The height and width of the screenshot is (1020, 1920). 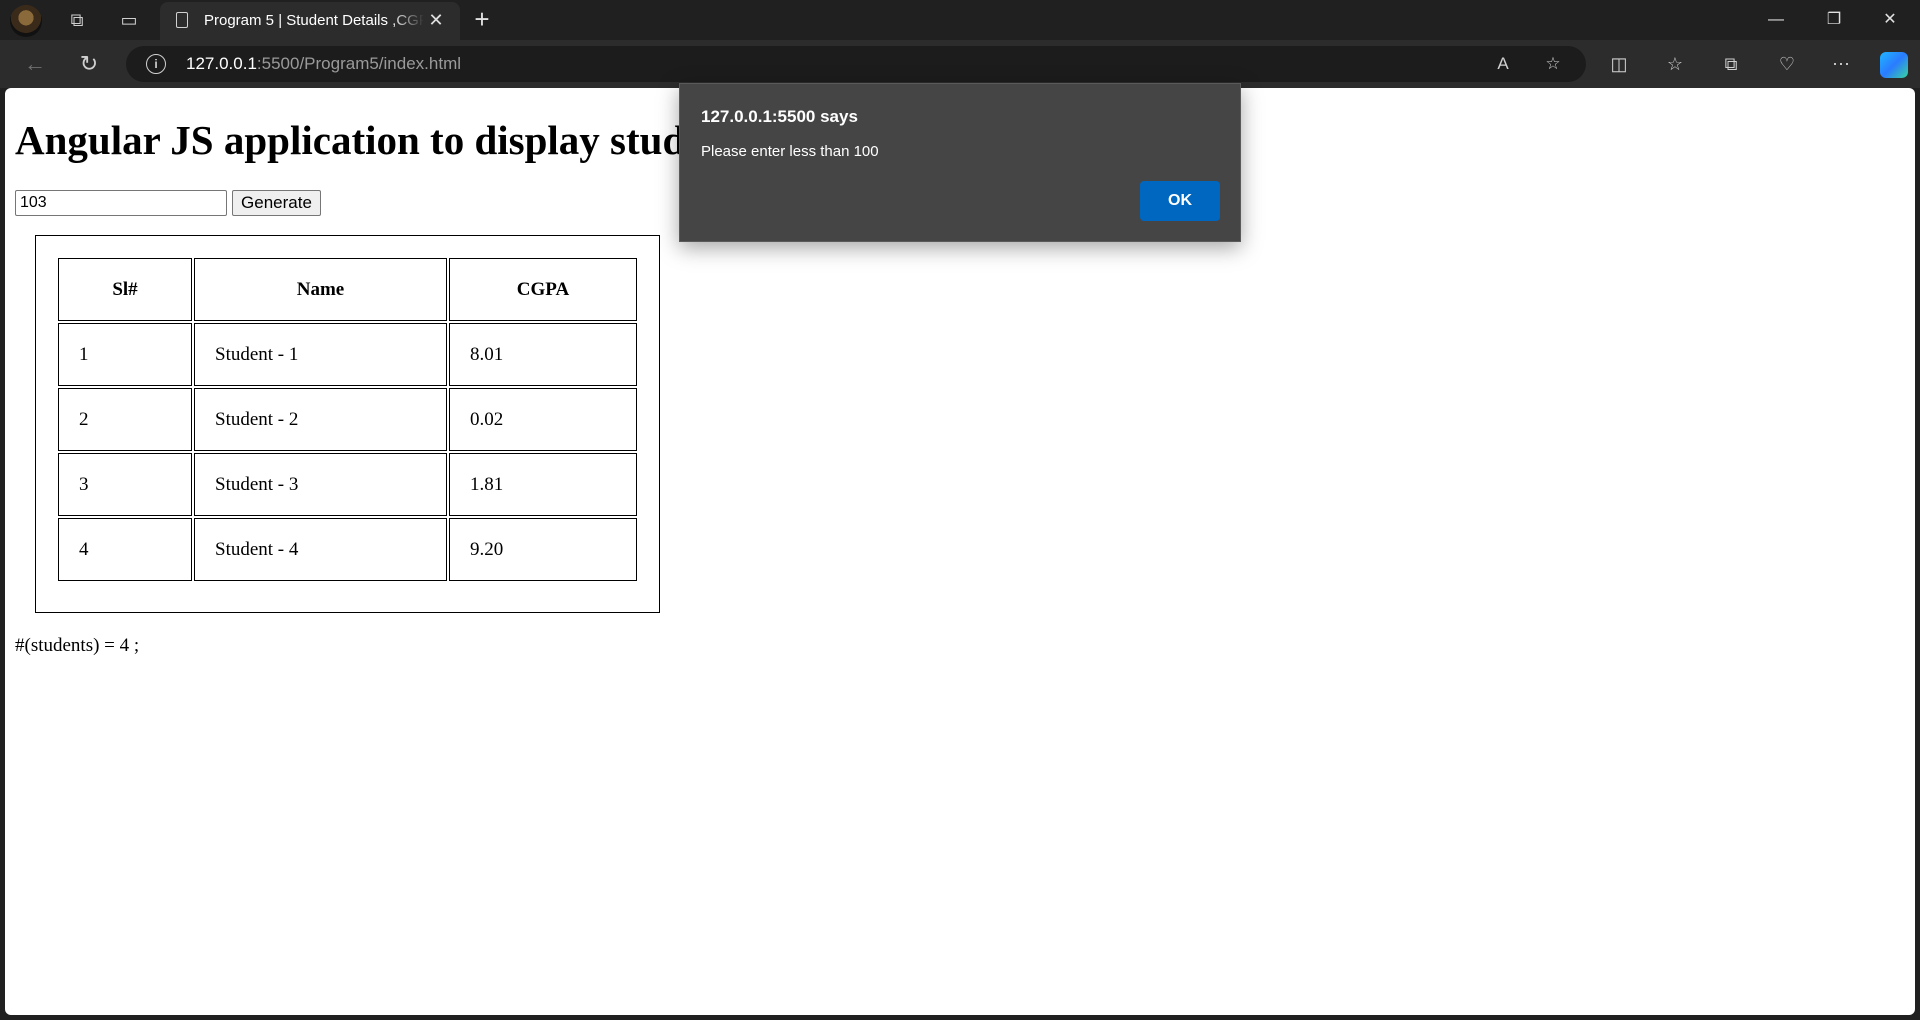 I want to click on refresh-icon: ↻, so click(x=89, y=64).